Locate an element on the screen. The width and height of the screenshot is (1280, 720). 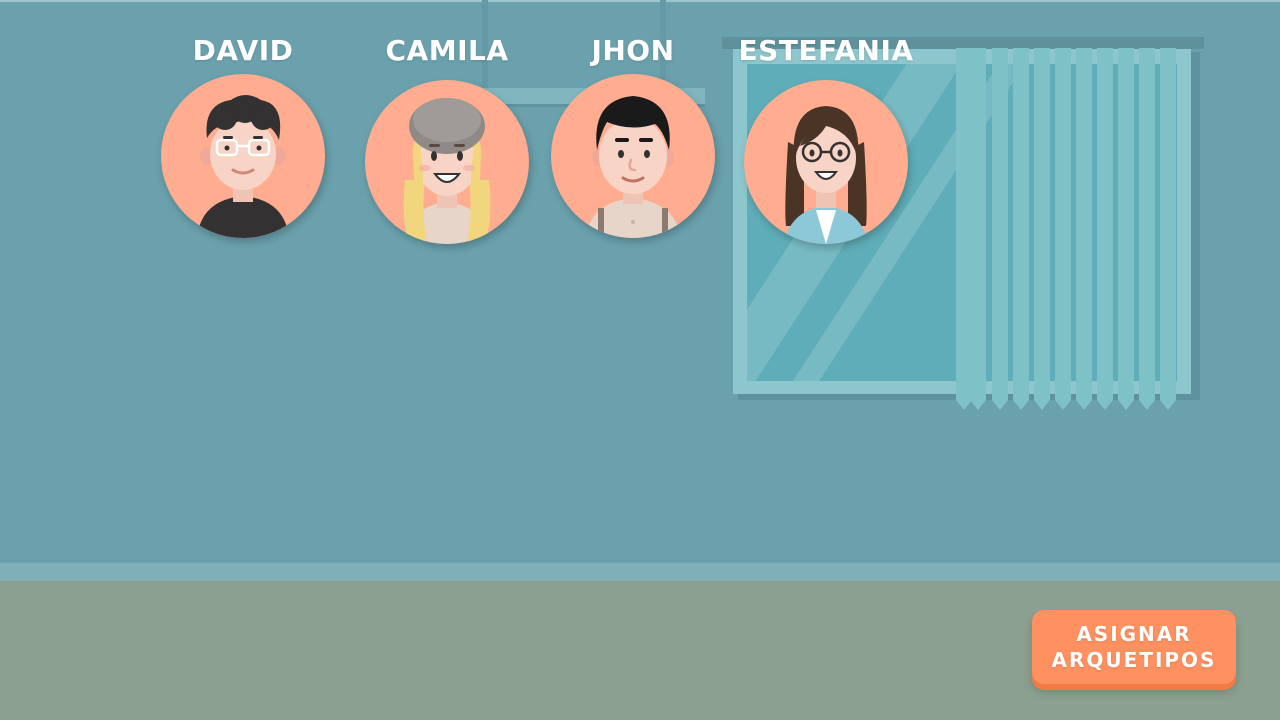
person-name-estefania: ESTEFANIA is located at coordinates (826, 50).